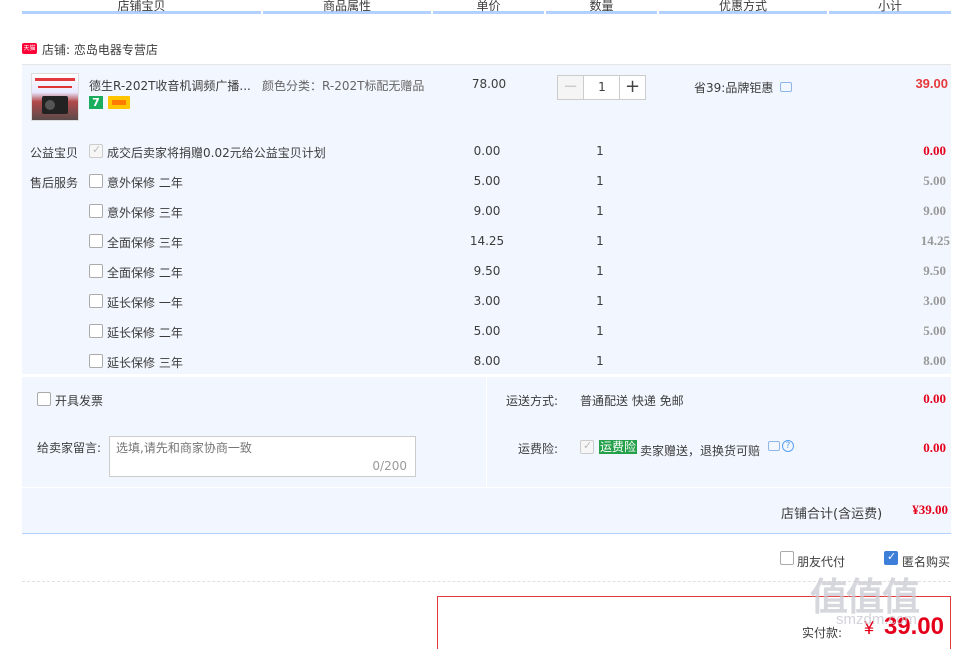 The height and width of the screenshot is (649, 956). I want to click on service-subtotal: 9.50, so click(934, 270).